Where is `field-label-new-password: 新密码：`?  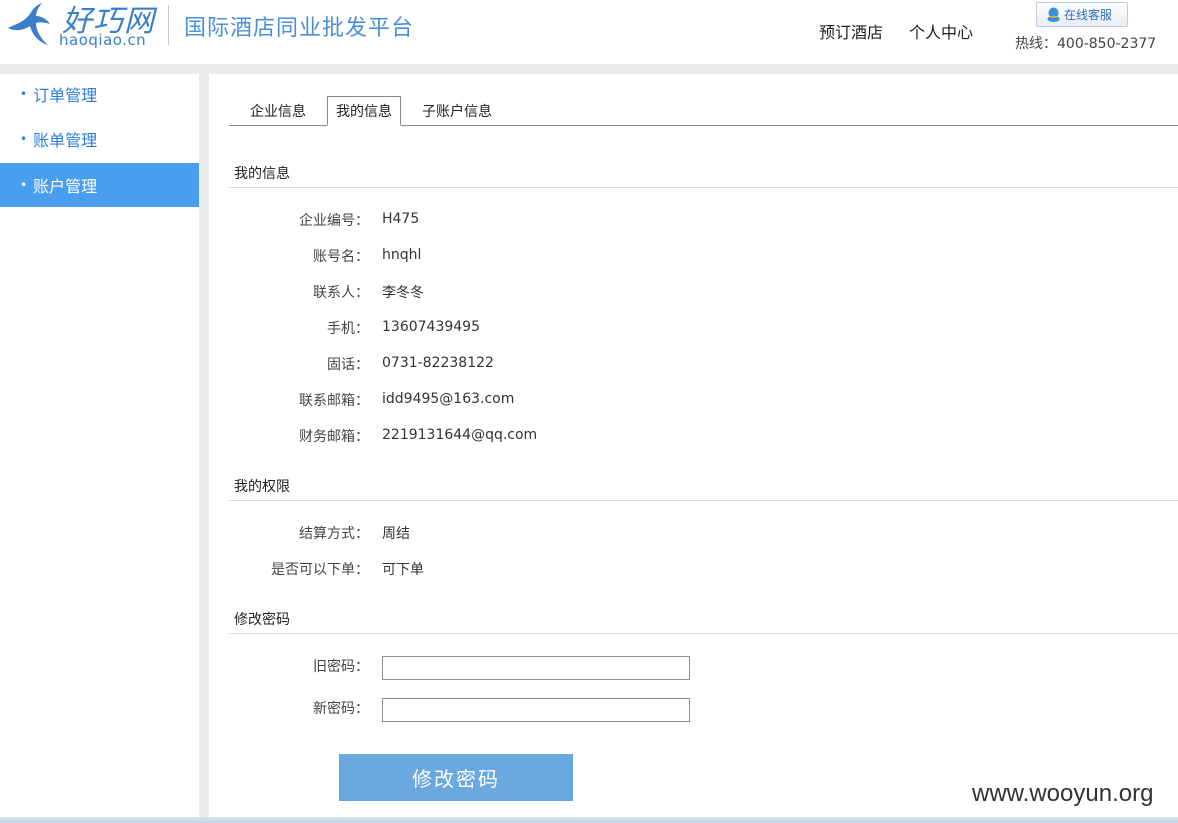
field-label-new-password: 新密码： is located at coordinates (341, 709).